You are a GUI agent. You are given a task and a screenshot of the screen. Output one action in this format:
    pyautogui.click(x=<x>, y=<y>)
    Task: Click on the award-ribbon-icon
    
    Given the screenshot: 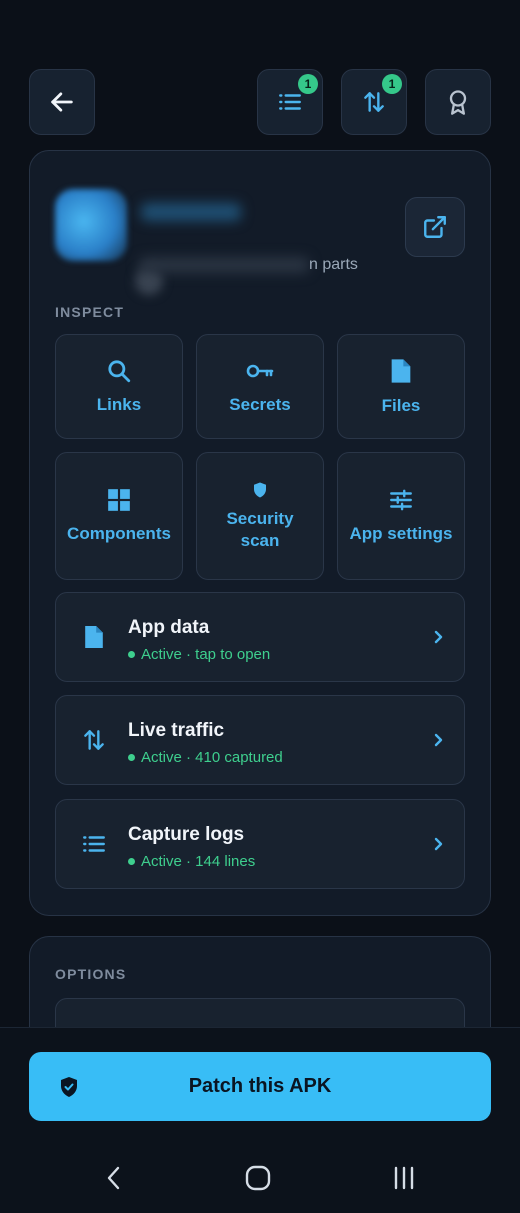 What is the action you would take?
    pyautogui.click(x=458, y=102)
    